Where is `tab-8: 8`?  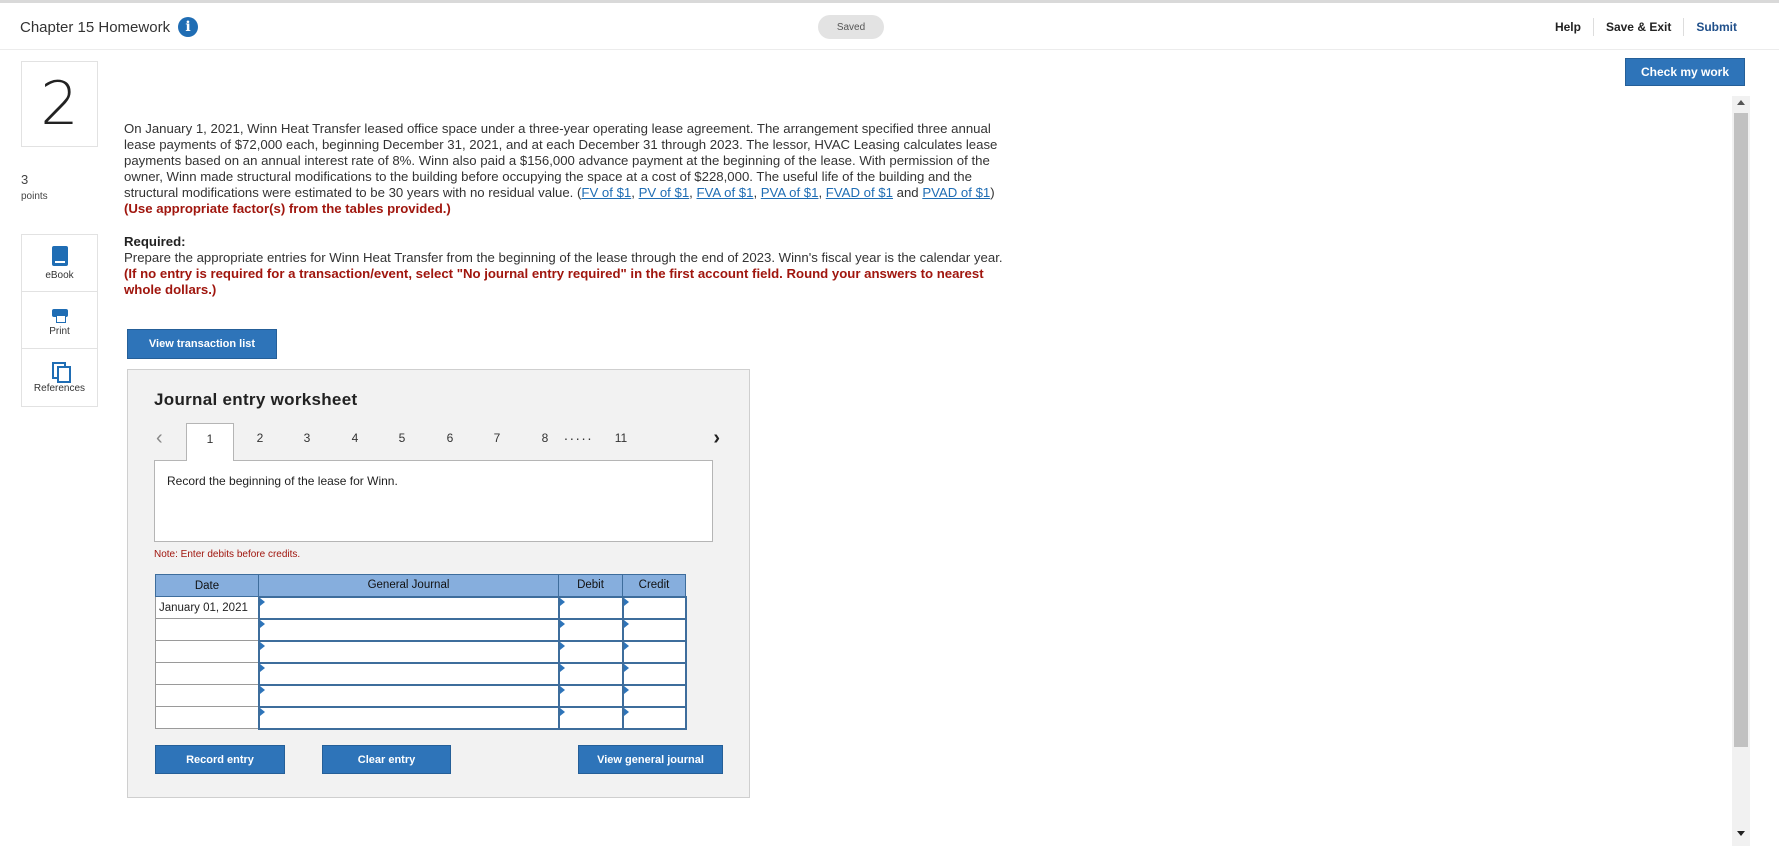
tab-8: 8 is located at coordinates (545, 438).